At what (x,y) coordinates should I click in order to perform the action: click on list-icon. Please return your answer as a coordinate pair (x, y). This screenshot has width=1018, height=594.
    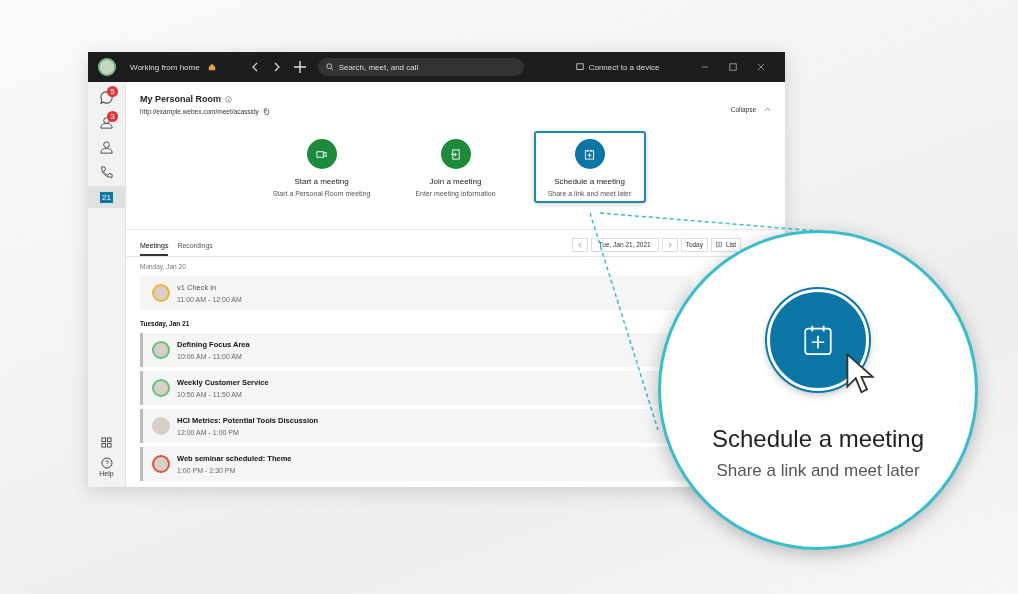
    Looking at the image, I should click on (719, 244).